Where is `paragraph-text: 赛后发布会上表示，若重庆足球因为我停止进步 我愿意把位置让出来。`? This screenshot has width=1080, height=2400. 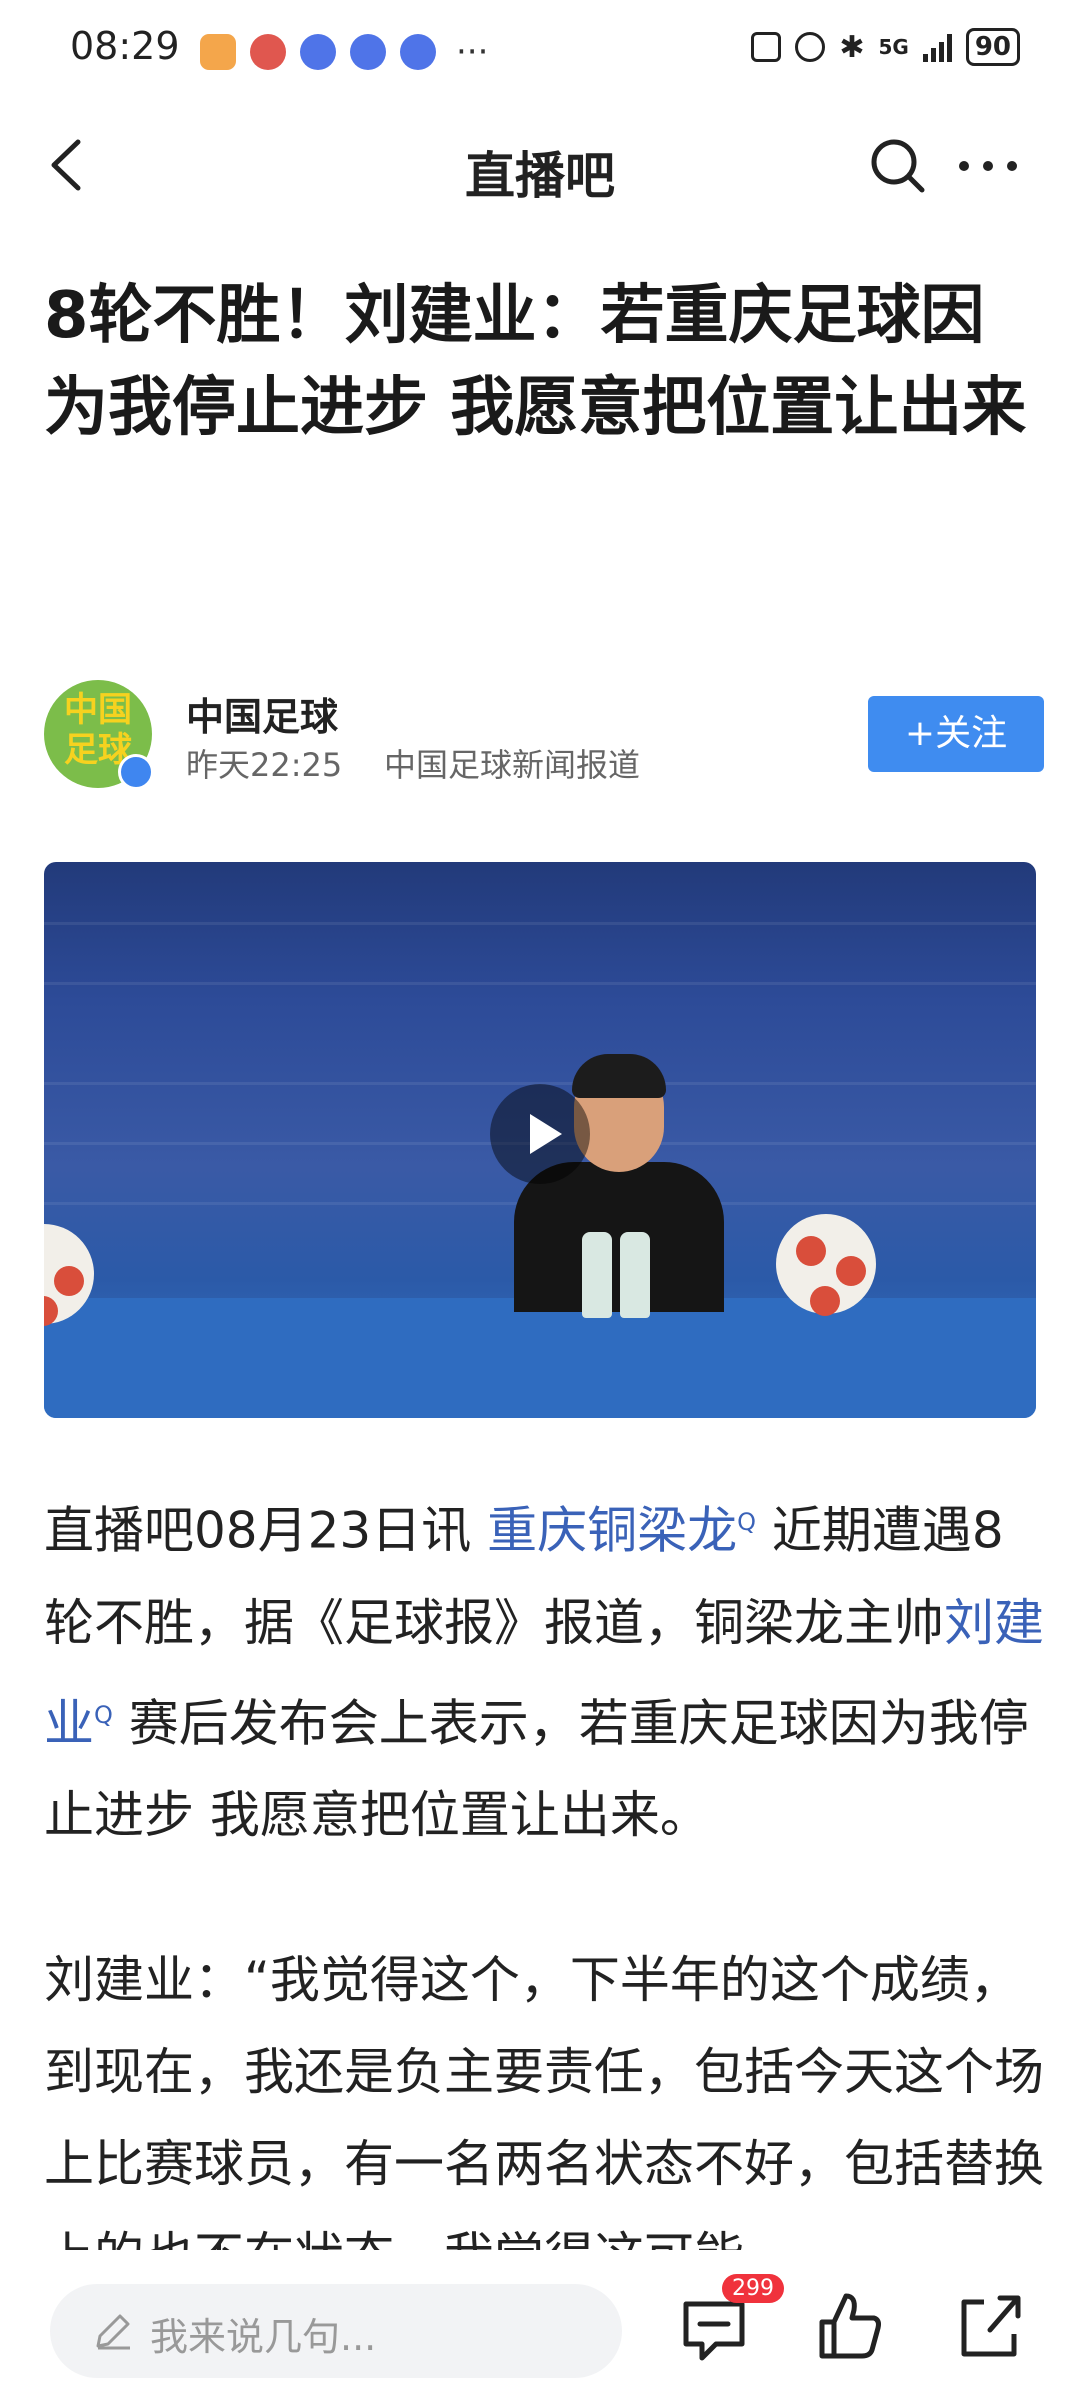
paragraph-text: 赛后发布会上表示，若重庆足球因为我停止进步 我愿意把位置让出来。 is located at coordinates (536, 1769).